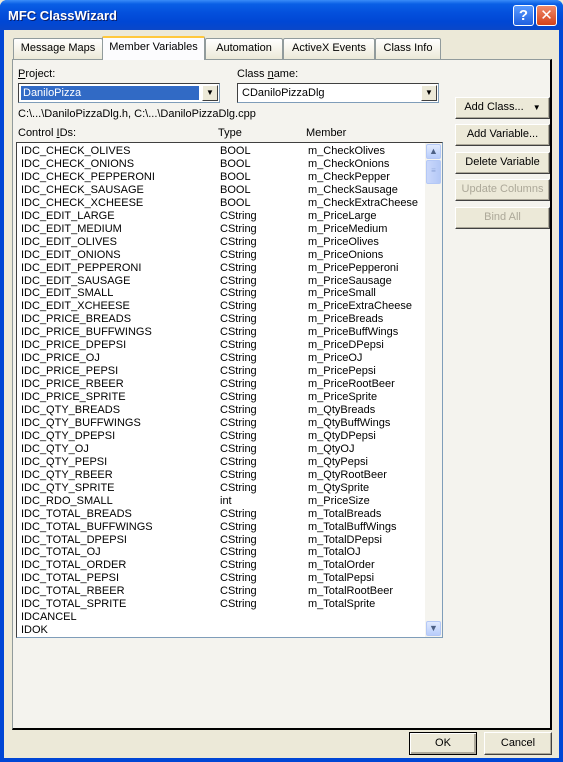 The image size is (563, 762). I want to click on control-id: IDC_EDIT_PEPPERONI, so click(81, 267).